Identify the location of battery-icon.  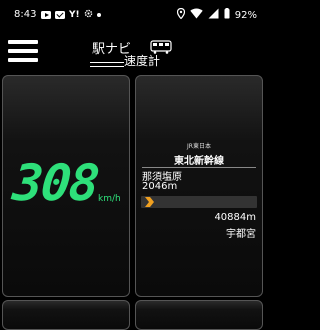
(227, 15).